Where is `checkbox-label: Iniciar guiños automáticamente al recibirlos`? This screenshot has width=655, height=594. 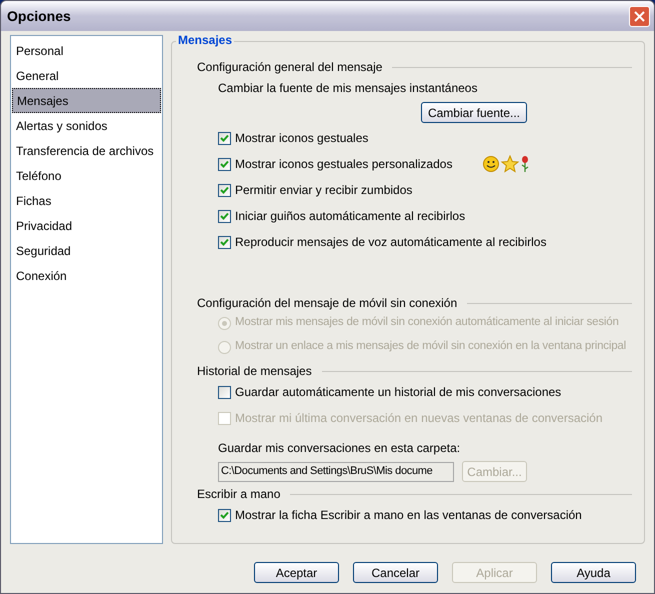
checkbox-label: Iniciar guiños automáticamente al recibirlos is located at coordinates (350, 216).